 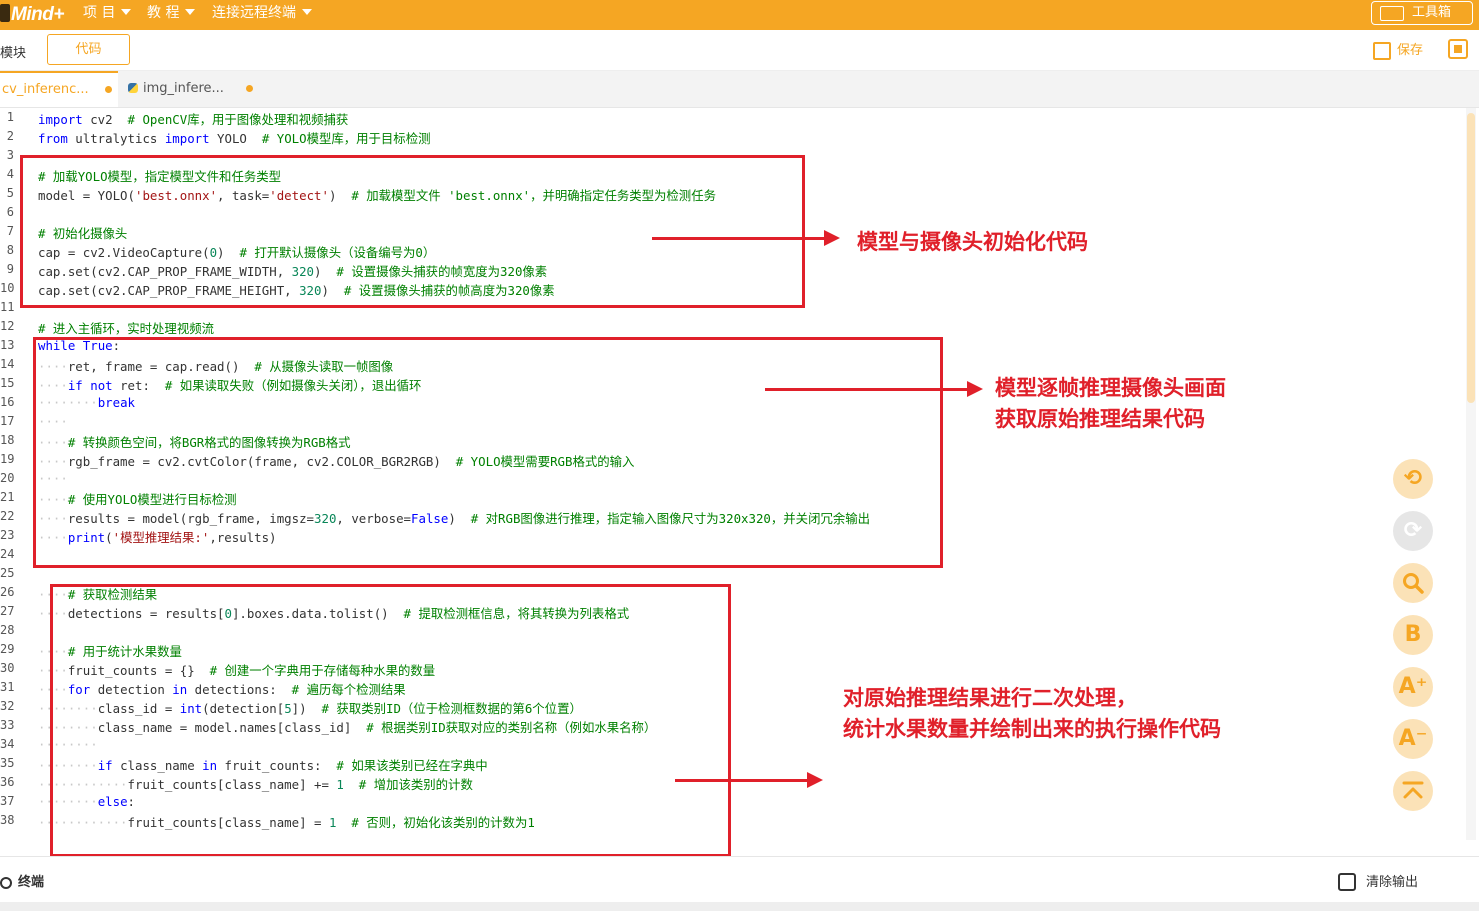 I want to click on menu-tutorial: 教 程, so click(x=171, y=15).